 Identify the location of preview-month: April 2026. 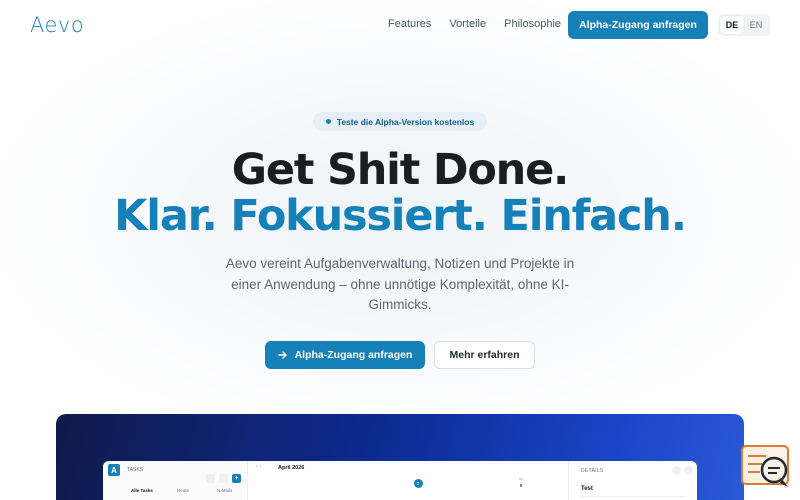
(291, 468).